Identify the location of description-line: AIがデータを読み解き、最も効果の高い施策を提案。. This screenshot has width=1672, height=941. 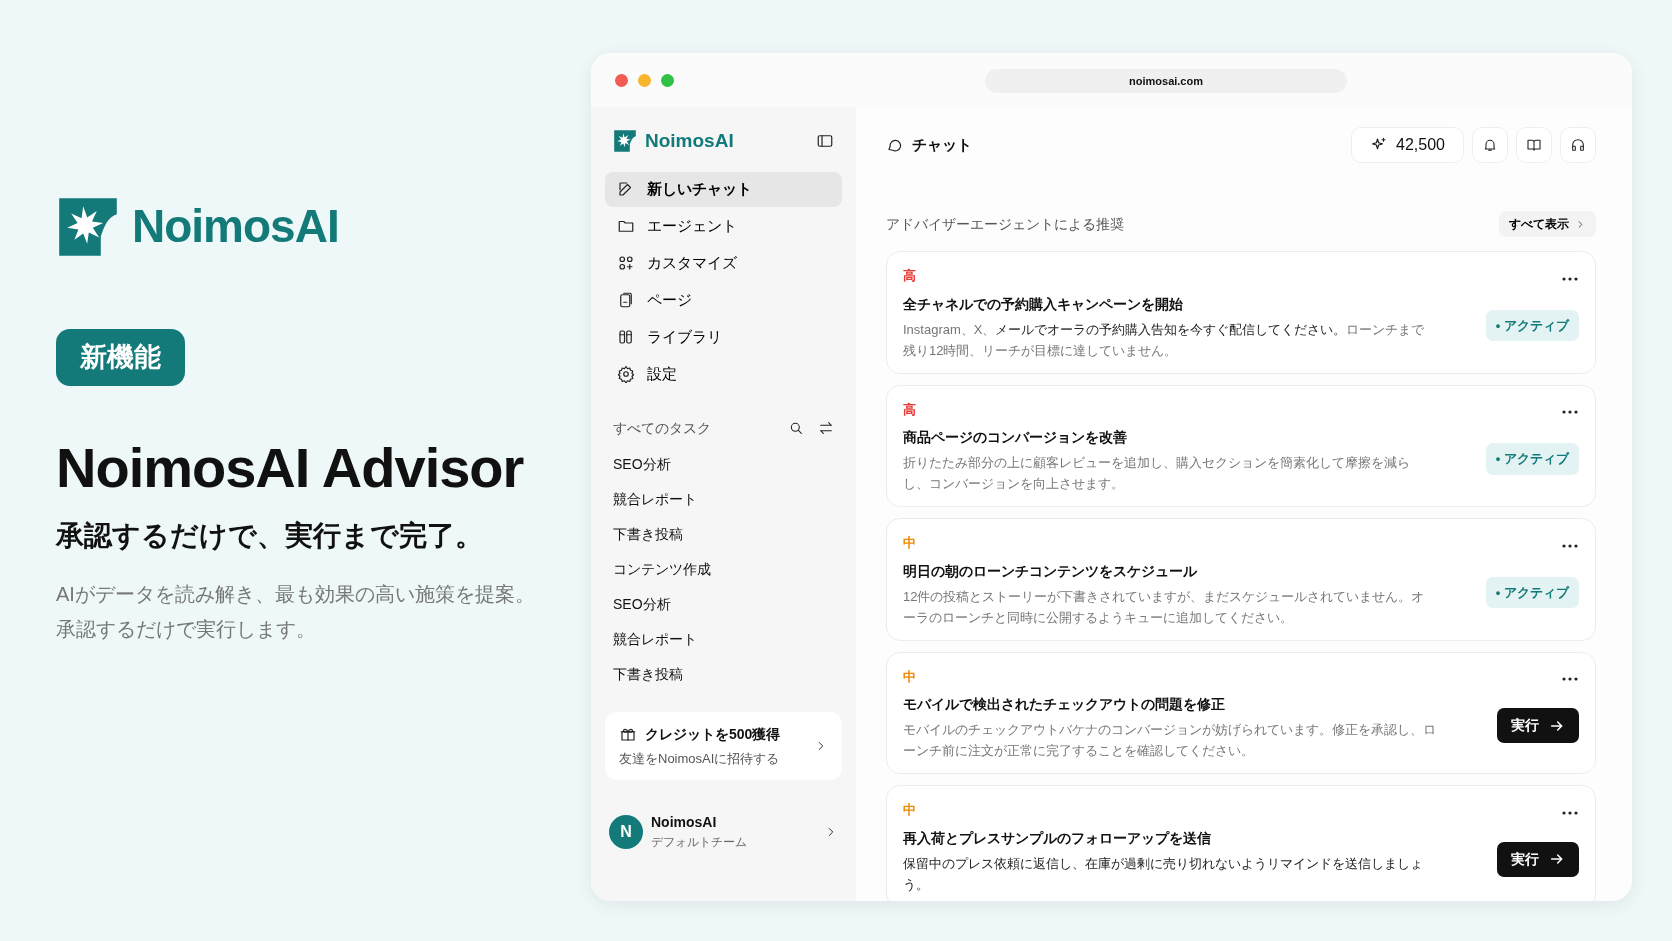
(296, 594).